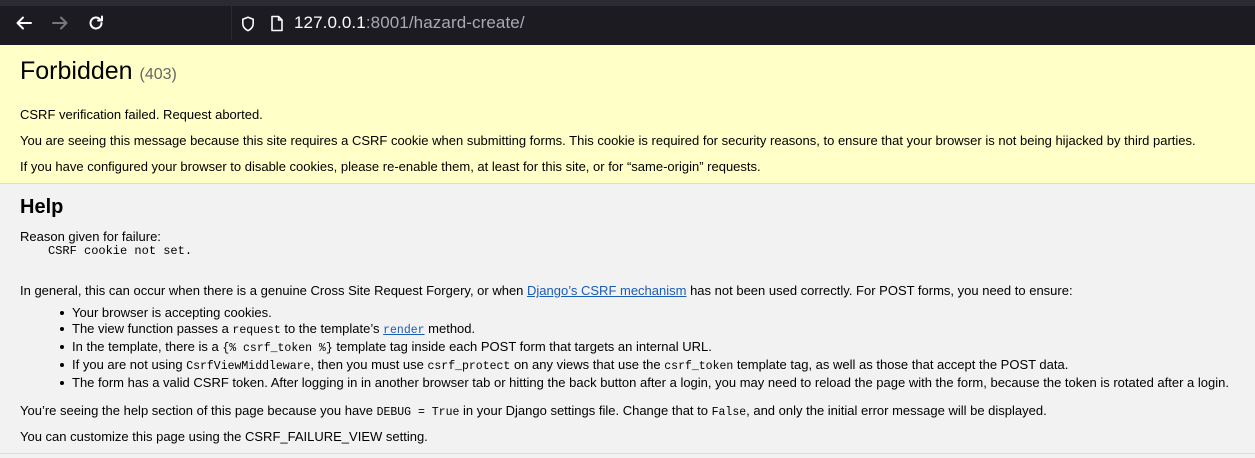 The height and width of the screenshot is (458, 1255). I want to click on render-docs-link: render, so click(404, 329).